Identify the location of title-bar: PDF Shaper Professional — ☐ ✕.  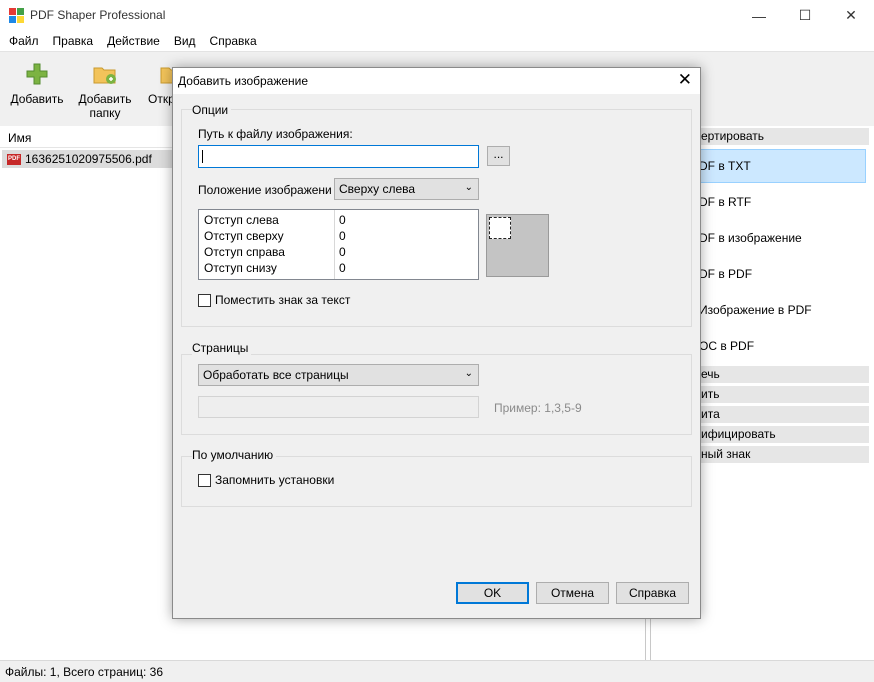
(437, 15).